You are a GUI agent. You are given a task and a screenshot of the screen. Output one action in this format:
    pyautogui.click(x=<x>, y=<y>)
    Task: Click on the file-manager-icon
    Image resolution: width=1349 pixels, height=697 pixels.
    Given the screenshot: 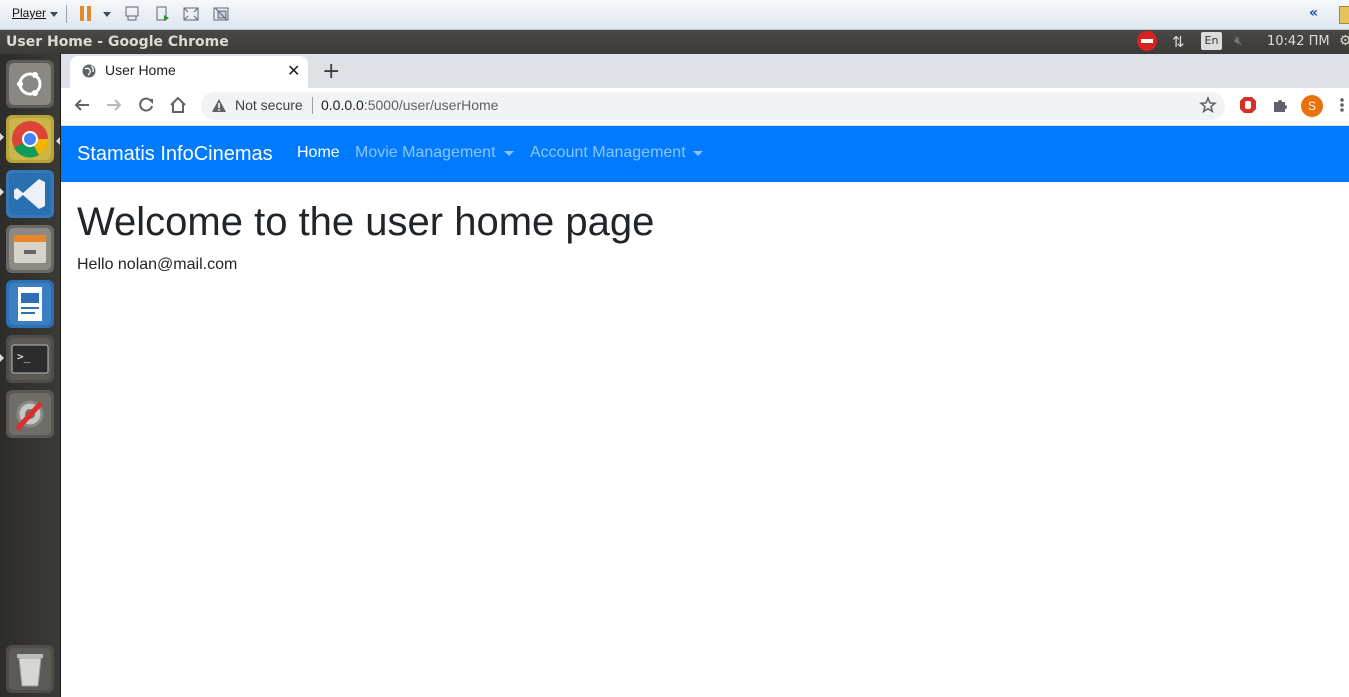 What is the action you would take?
    pyautogui.click(x=30, y=249)
    